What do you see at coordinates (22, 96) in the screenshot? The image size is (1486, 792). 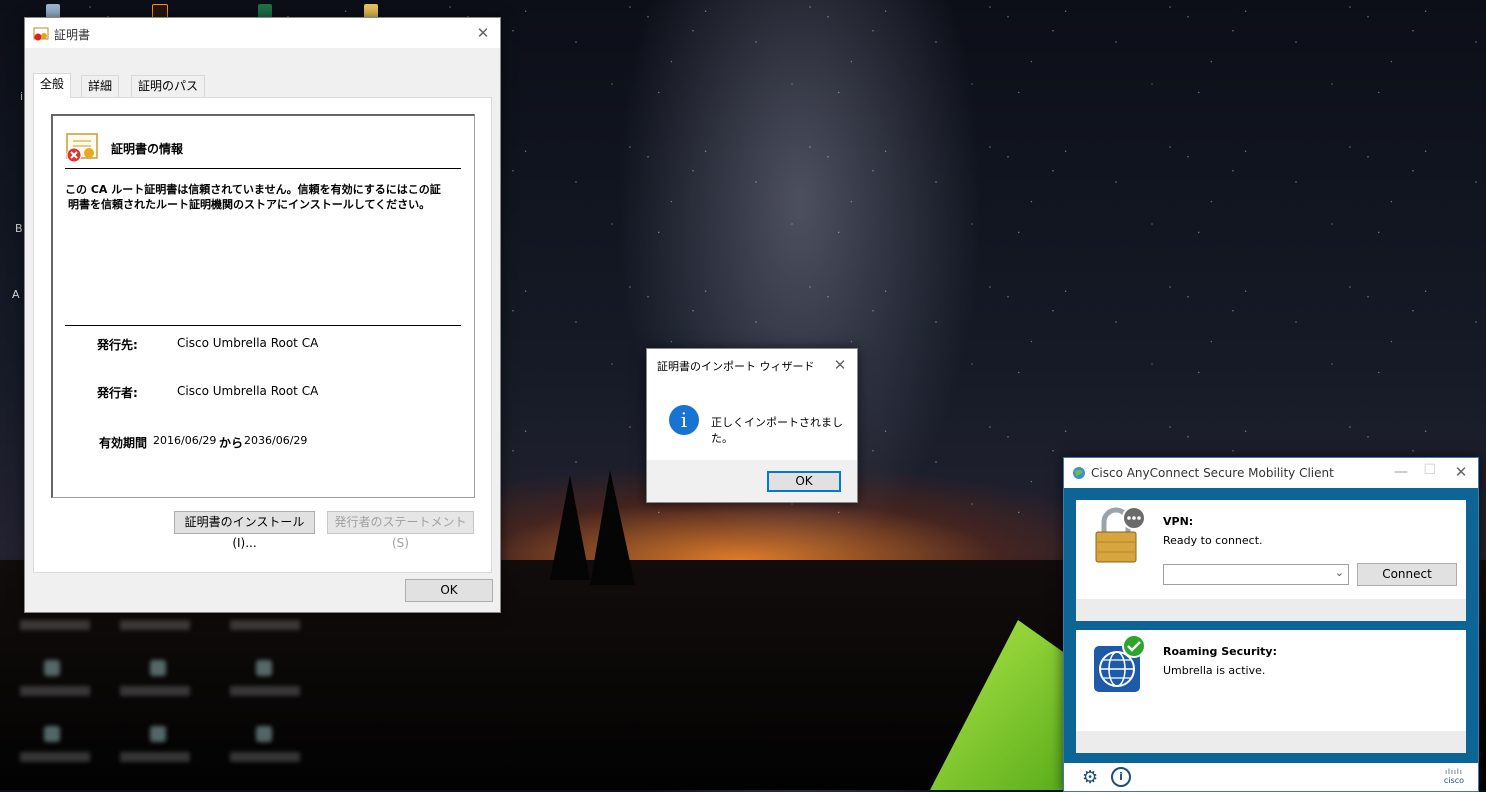 I see `desktop-side-text-1: i` at bounding box center [22, 96].